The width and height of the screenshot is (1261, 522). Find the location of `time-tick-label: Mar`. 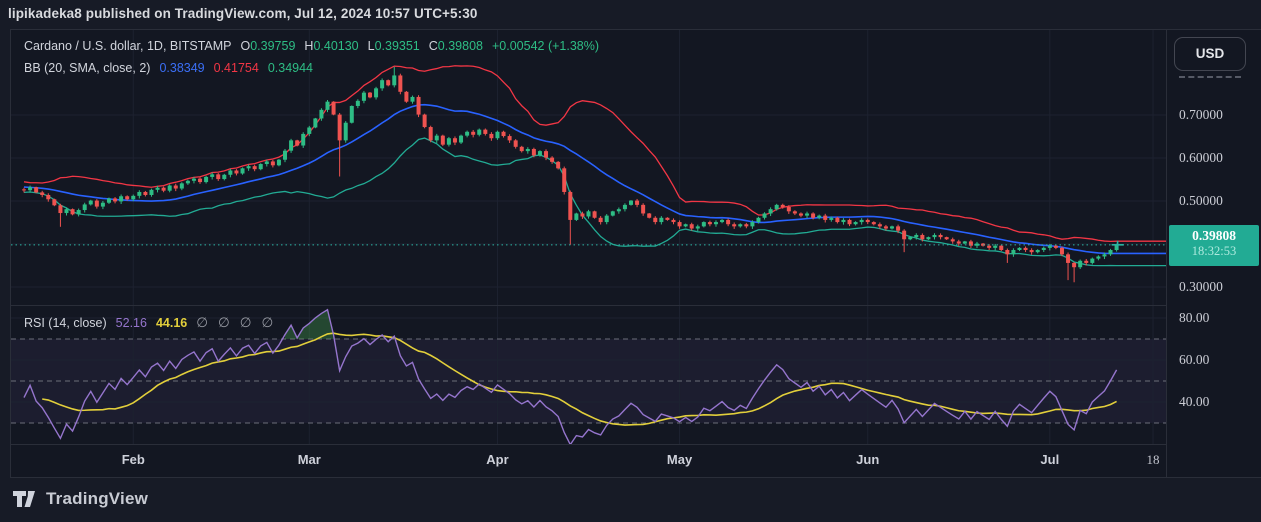

time-tick-label: Mar is located at coordinates (309, 459).